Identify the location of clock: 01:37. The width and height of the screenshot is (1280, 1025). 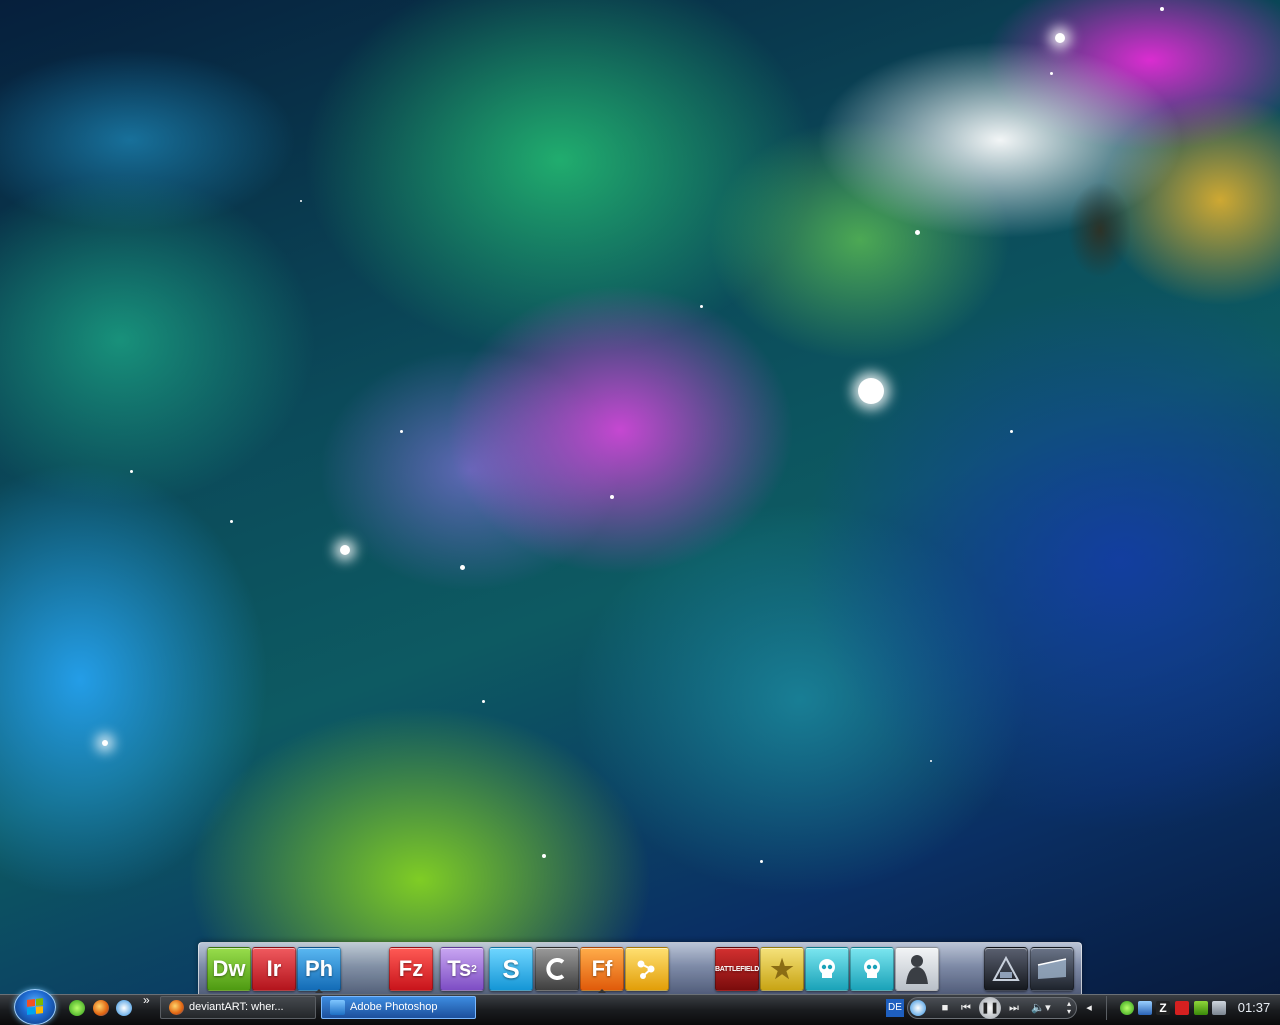
(1254, 1008).